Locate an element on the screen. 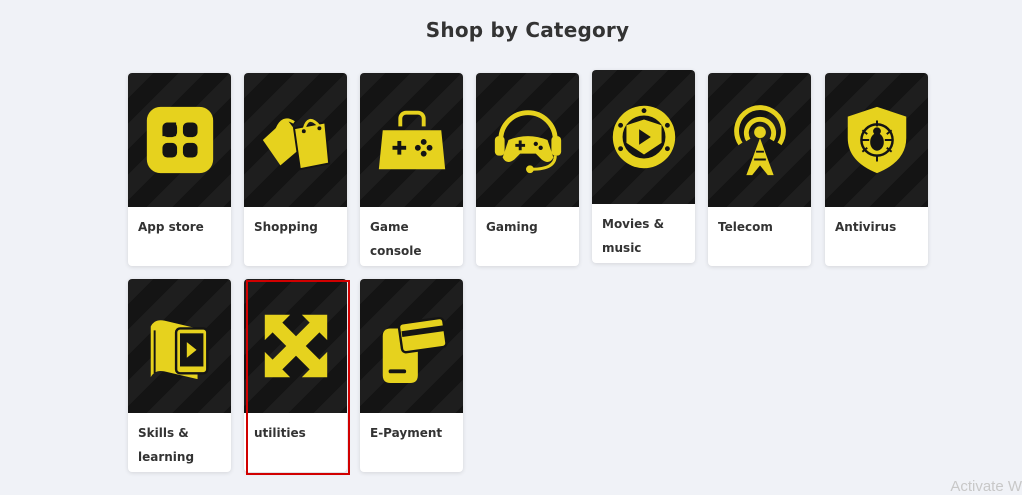 This screenshot has height=495, width=1022. category-card-shopping: Shopping is located at coordinates (295, 169).